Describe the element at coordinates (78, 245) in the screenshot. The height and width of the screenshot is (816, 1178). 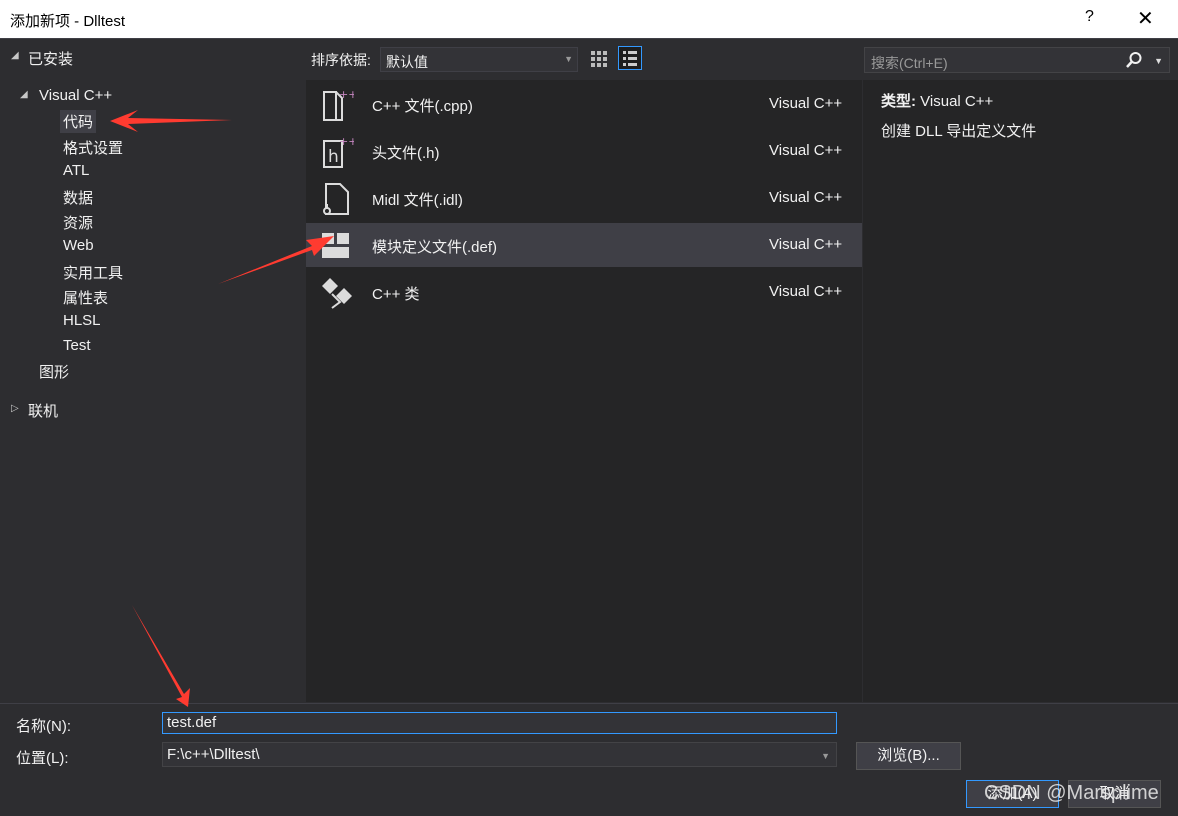
I see `tree-item-web: Web` at that location.